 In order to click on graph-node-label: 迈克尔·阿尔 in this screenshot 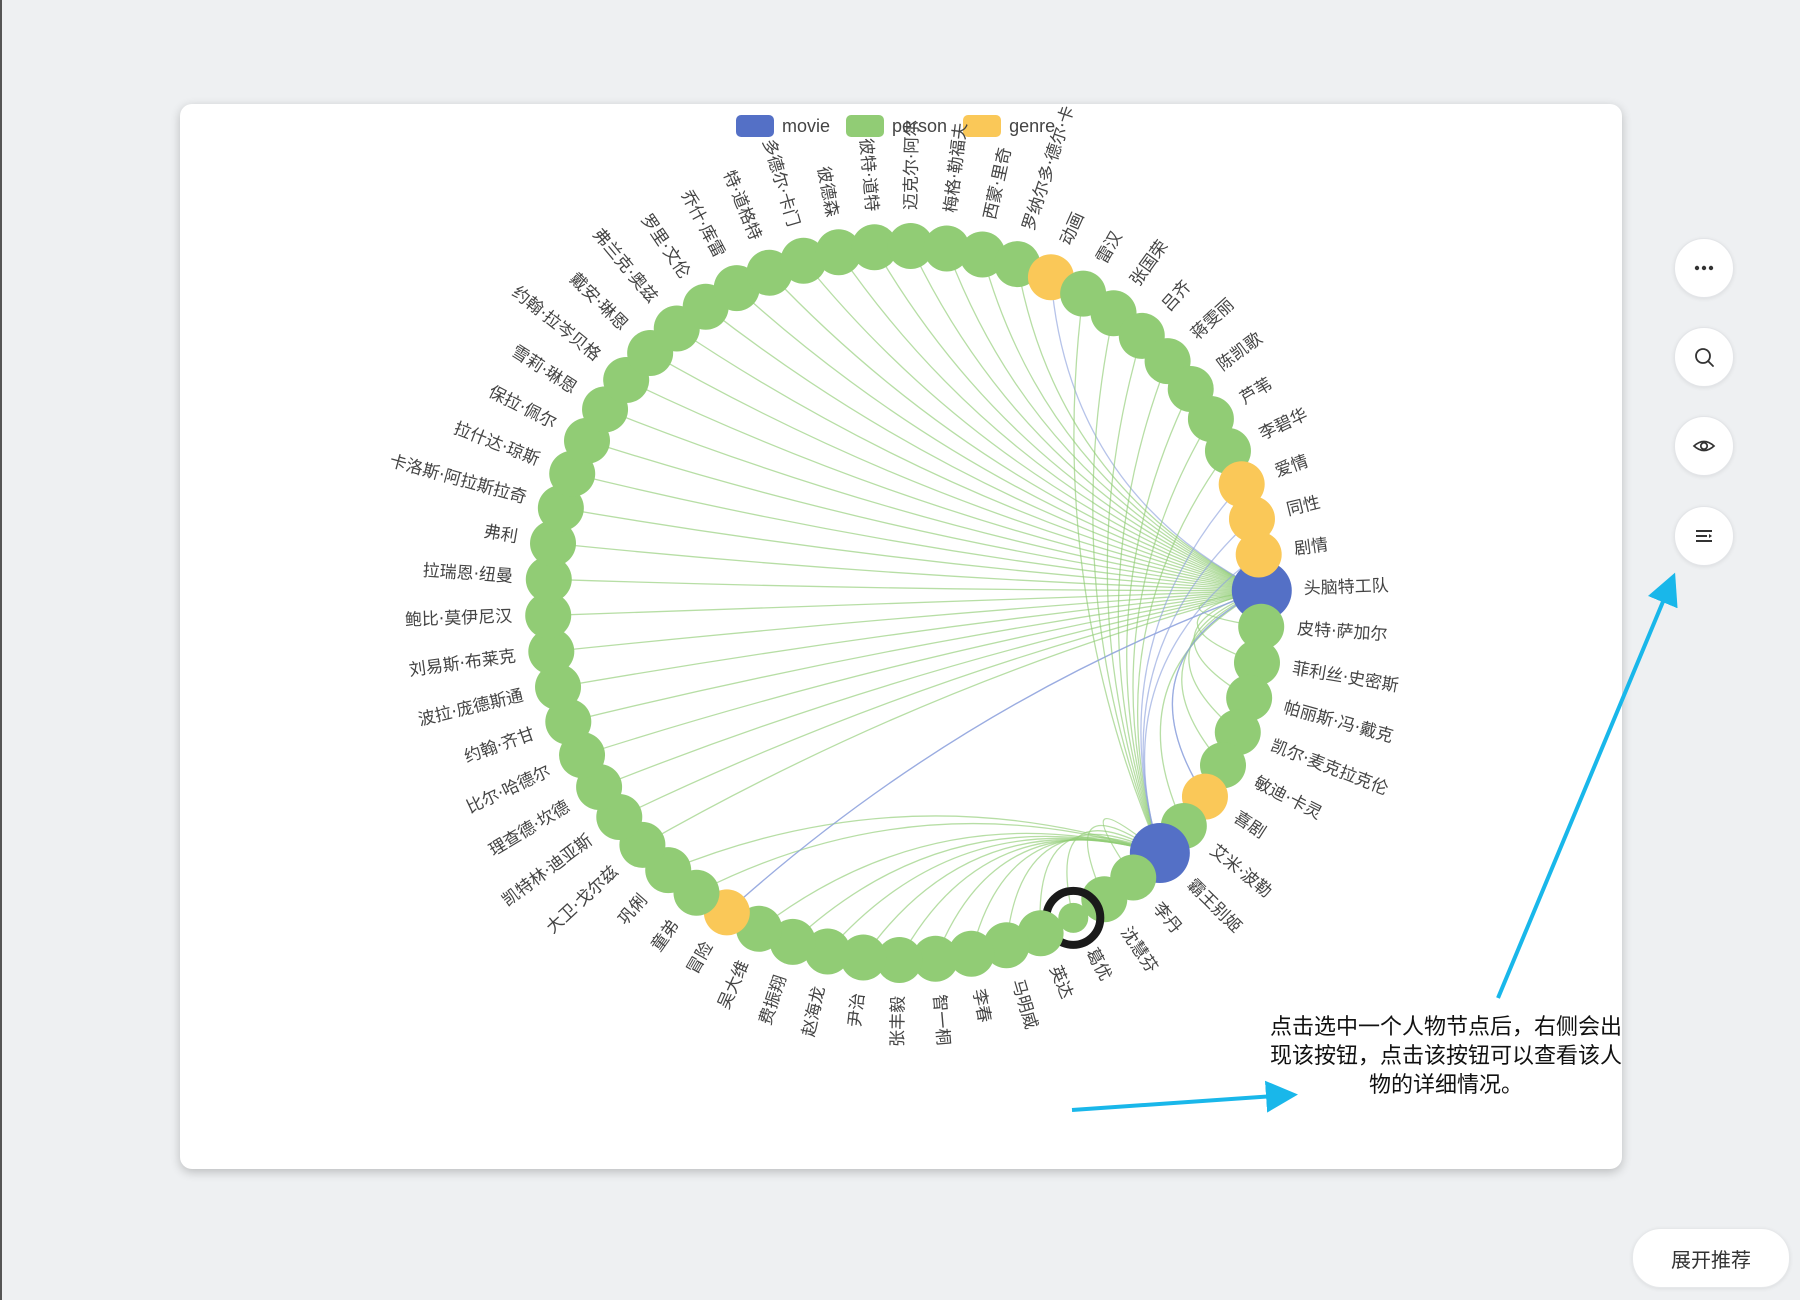, I will do `click(911, 164)`.